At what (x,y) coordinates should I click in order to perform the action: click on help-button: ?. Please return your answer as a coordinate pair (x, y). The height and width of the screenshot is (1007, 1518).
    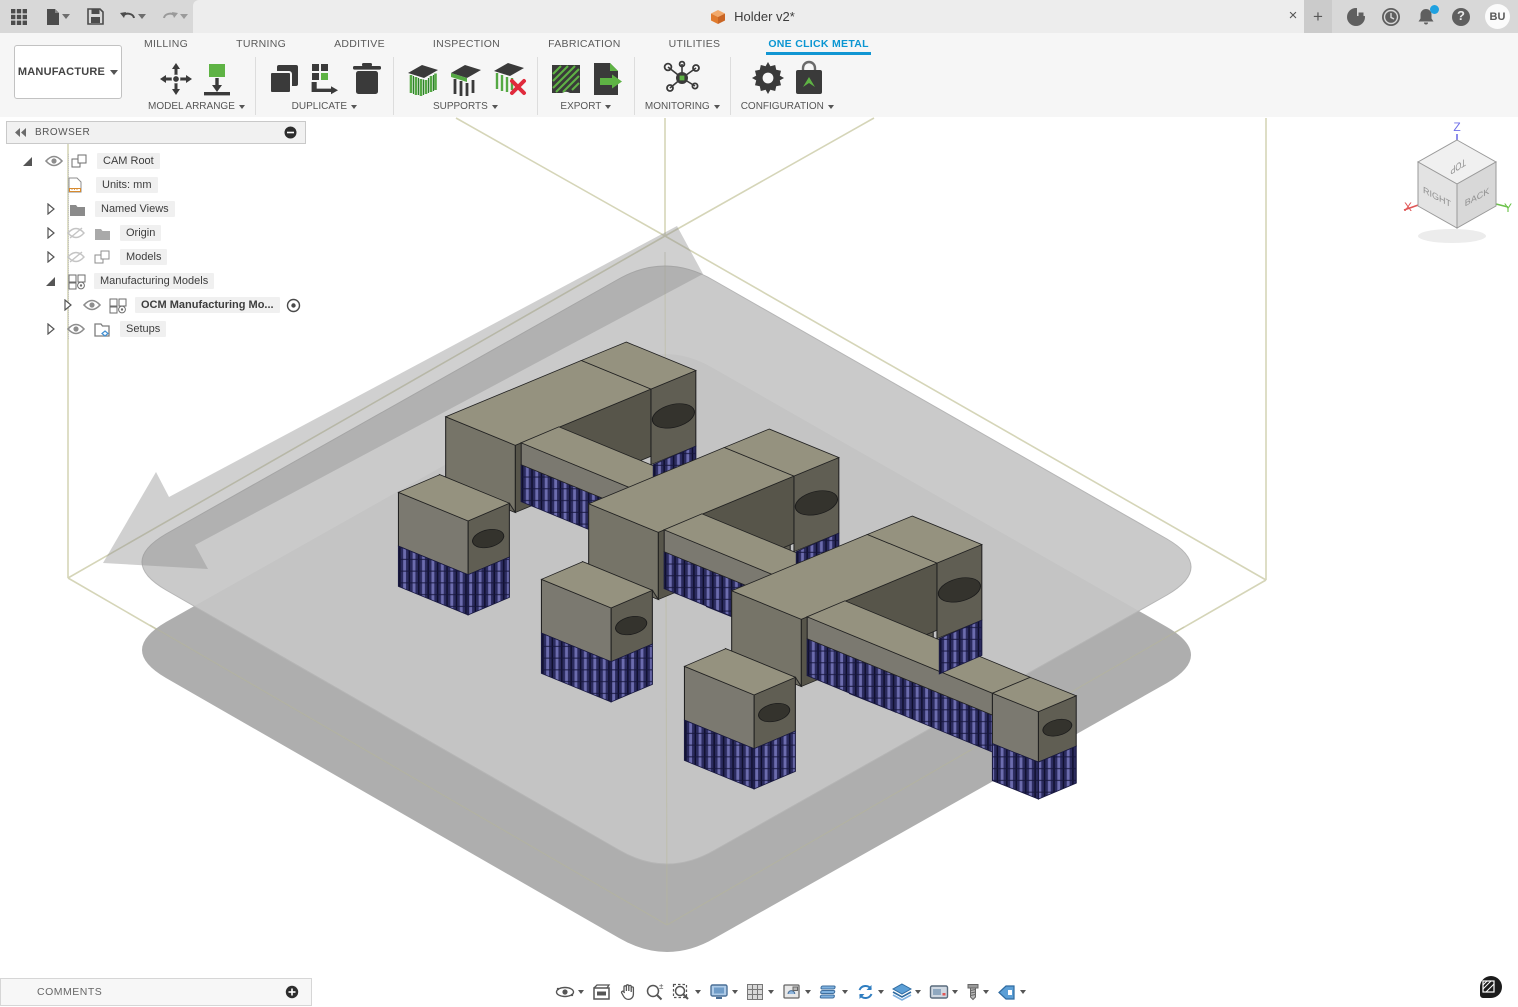
    Looking at the image, I should click on (1461, 17).